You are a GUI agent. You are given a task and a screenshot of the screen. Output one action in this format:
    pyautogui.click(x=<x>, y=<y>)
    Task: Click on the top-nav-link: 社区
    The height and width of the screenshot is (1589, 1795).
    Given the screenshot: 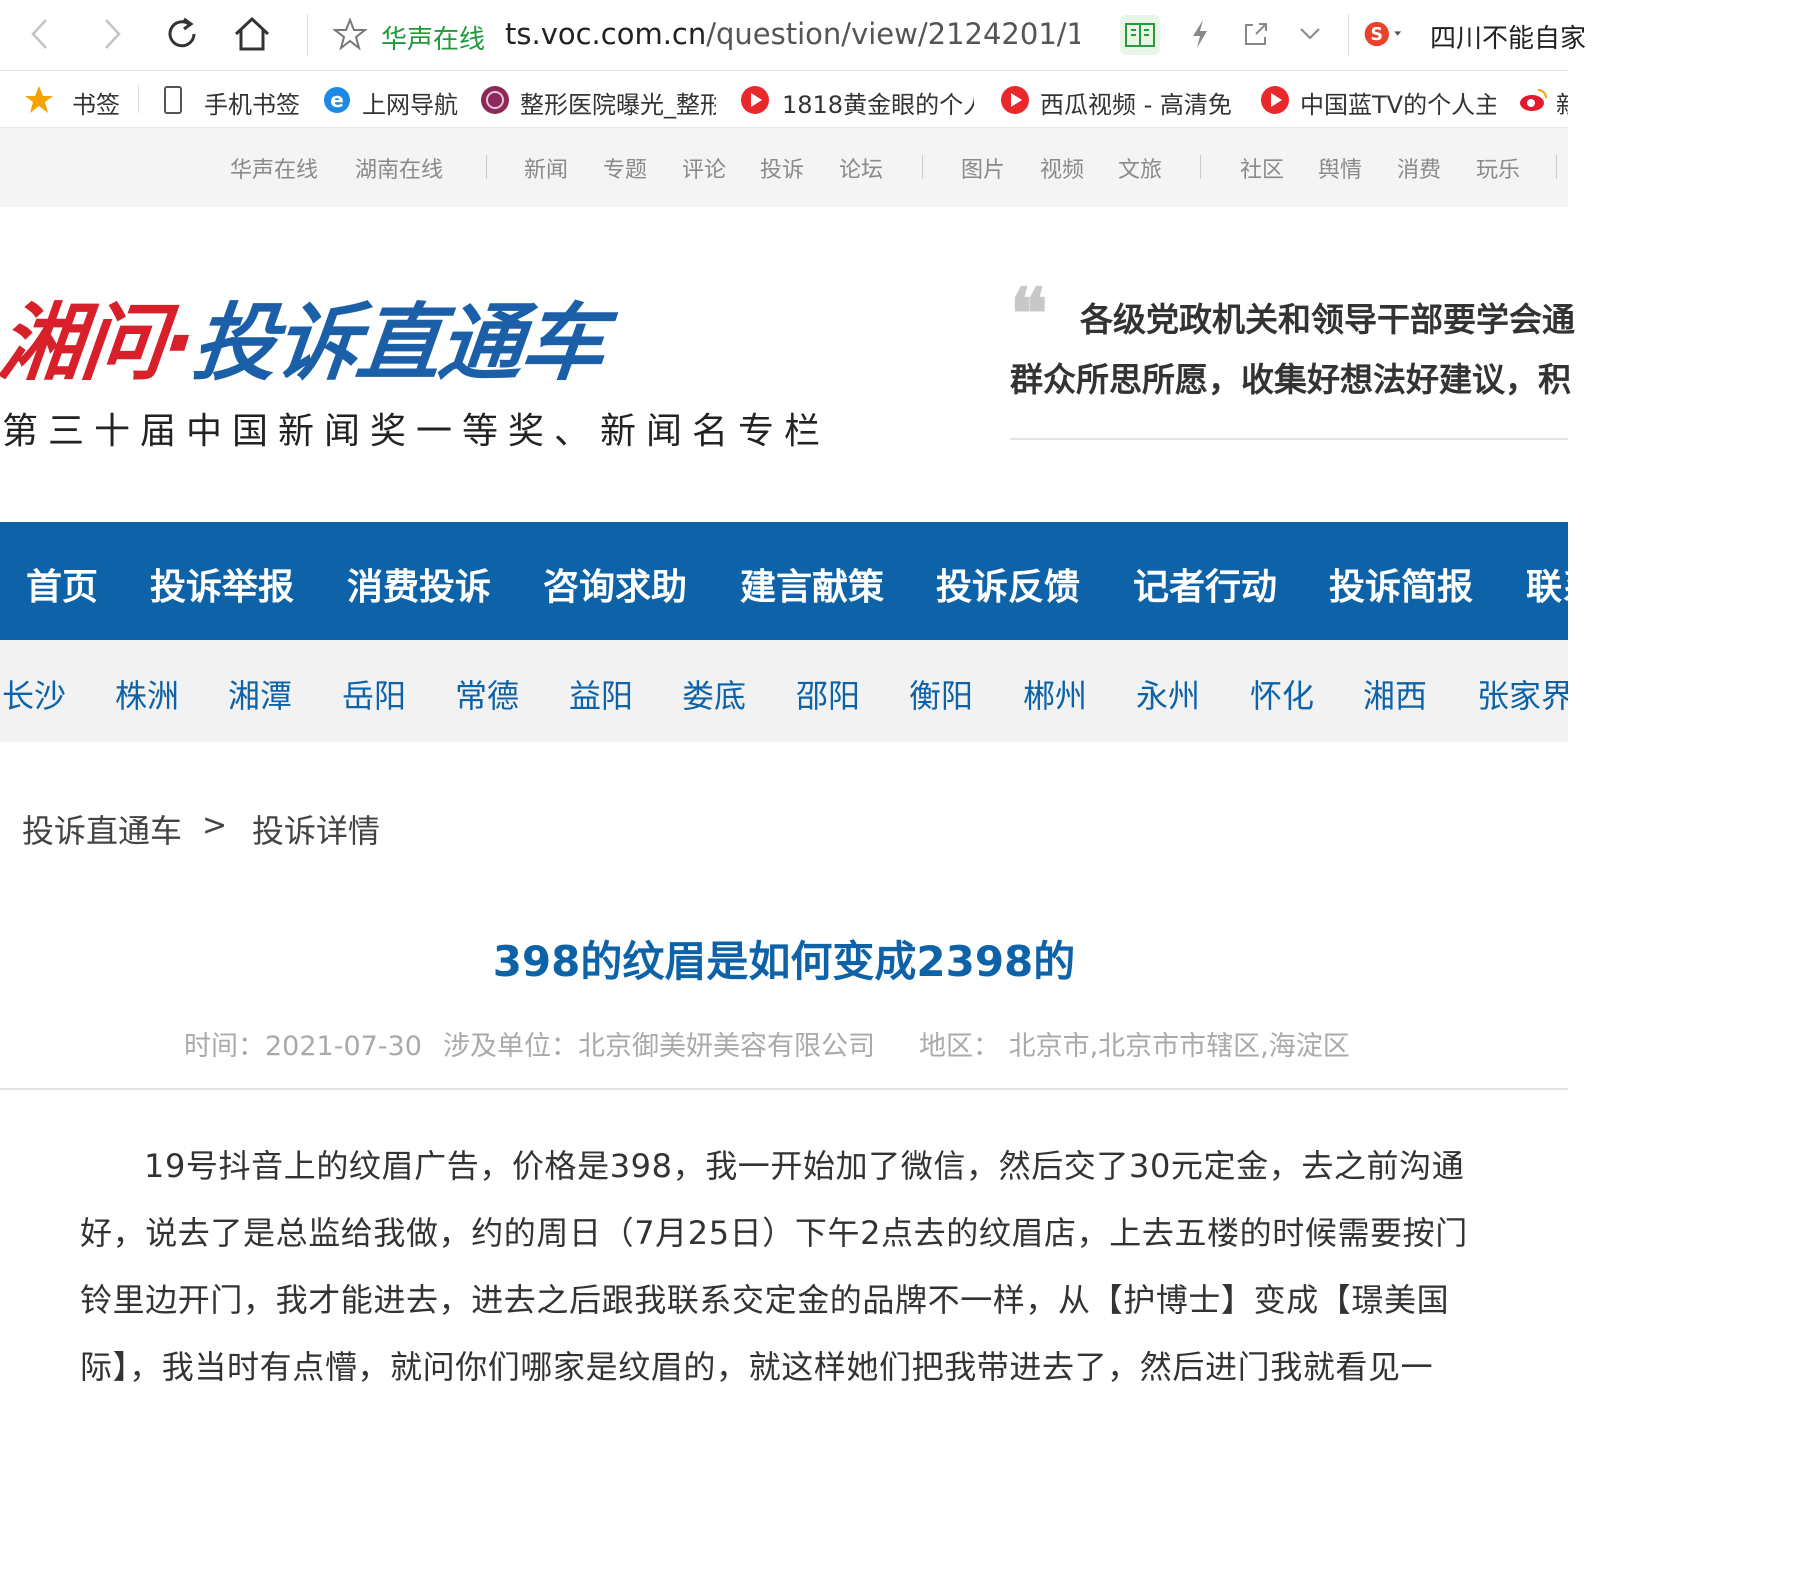 What is the action you would take?
    pyautogui.click(x=1262, y=168)
    